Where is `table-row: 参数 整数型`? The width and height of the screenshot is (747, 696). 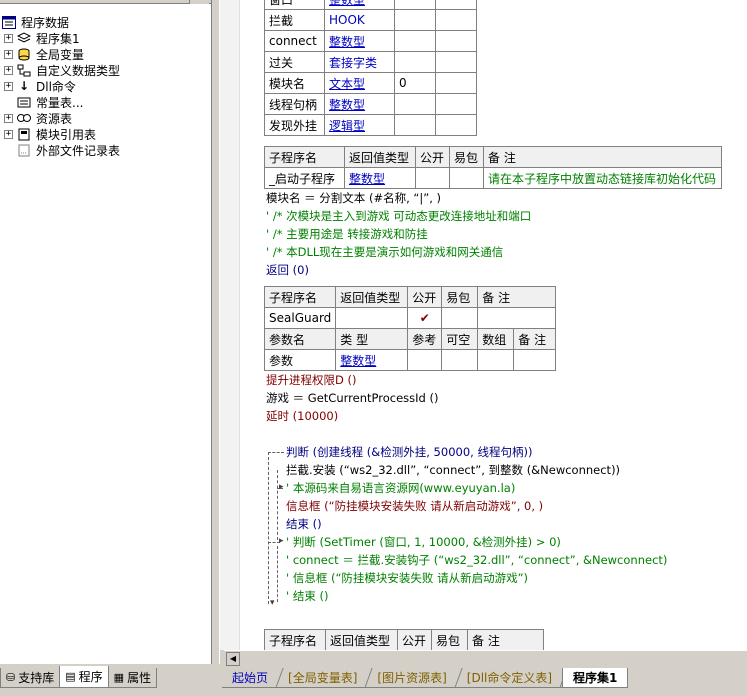
table-row: 参数 整数型 is located at coordinates (410, 360).